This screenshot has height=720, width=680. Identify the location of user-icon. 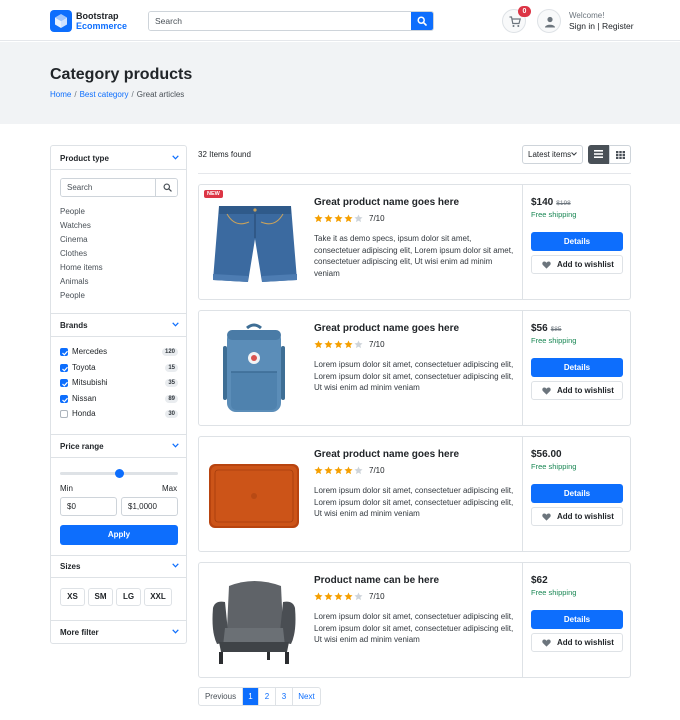
(550, 22).